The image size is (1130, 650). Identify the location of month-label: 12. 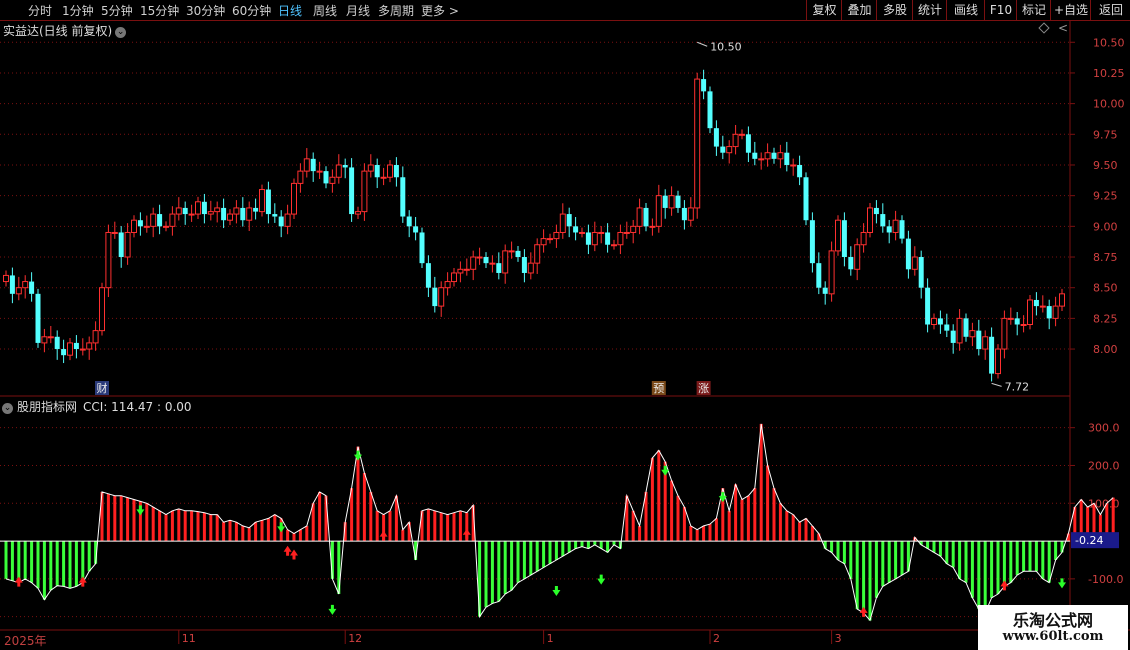
(355, 638).